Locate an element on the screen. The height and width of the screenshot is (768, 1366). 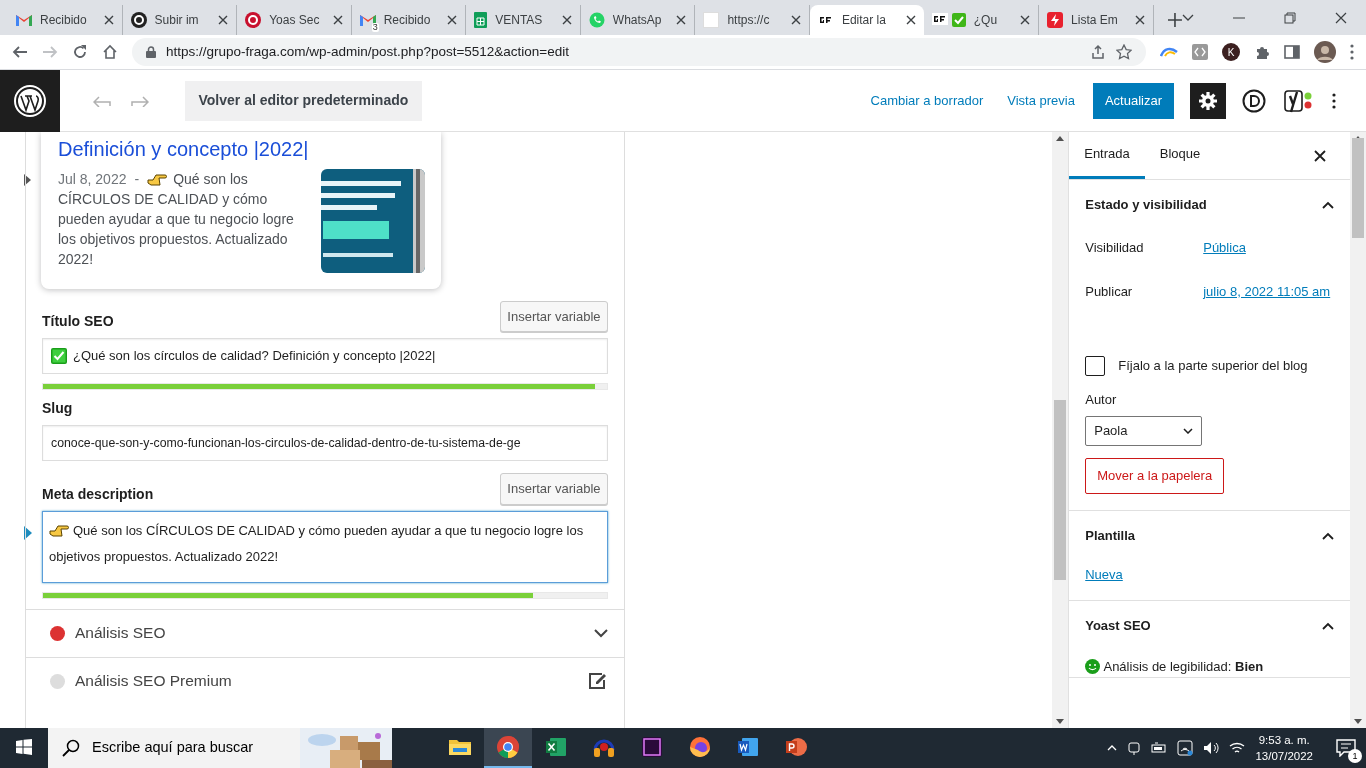
sidebar-tab: Entrada is located at coordinates (1107, 155).